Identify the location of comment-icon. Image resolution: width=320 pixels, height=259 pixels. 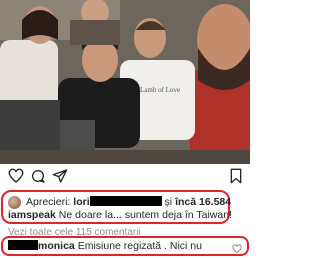
(38, 176).